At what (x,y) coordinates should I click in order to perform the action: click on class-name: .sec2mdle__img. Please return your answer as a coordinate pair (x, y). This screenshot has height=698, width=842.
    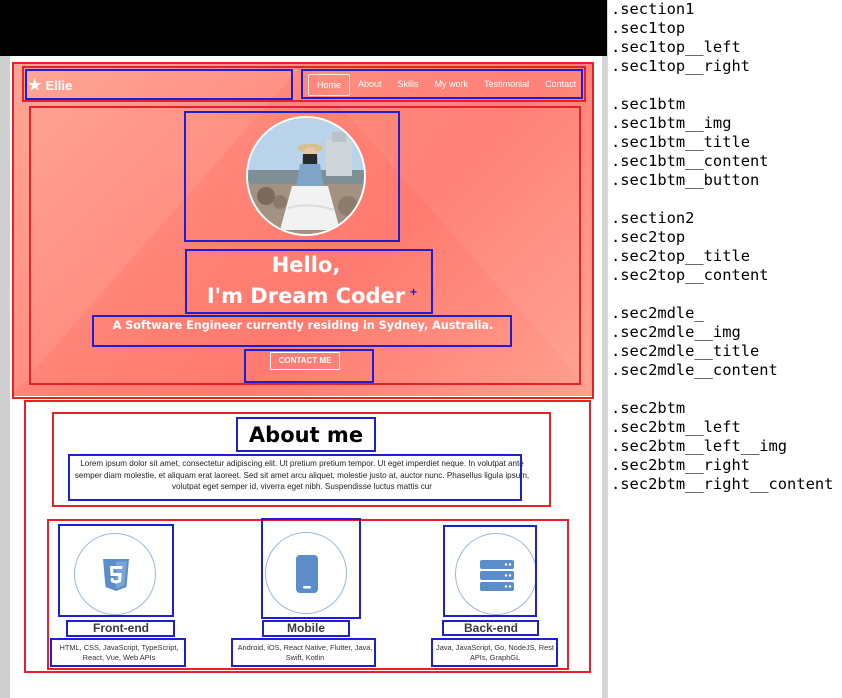
    Looking at the image, I should click on (676, 332).